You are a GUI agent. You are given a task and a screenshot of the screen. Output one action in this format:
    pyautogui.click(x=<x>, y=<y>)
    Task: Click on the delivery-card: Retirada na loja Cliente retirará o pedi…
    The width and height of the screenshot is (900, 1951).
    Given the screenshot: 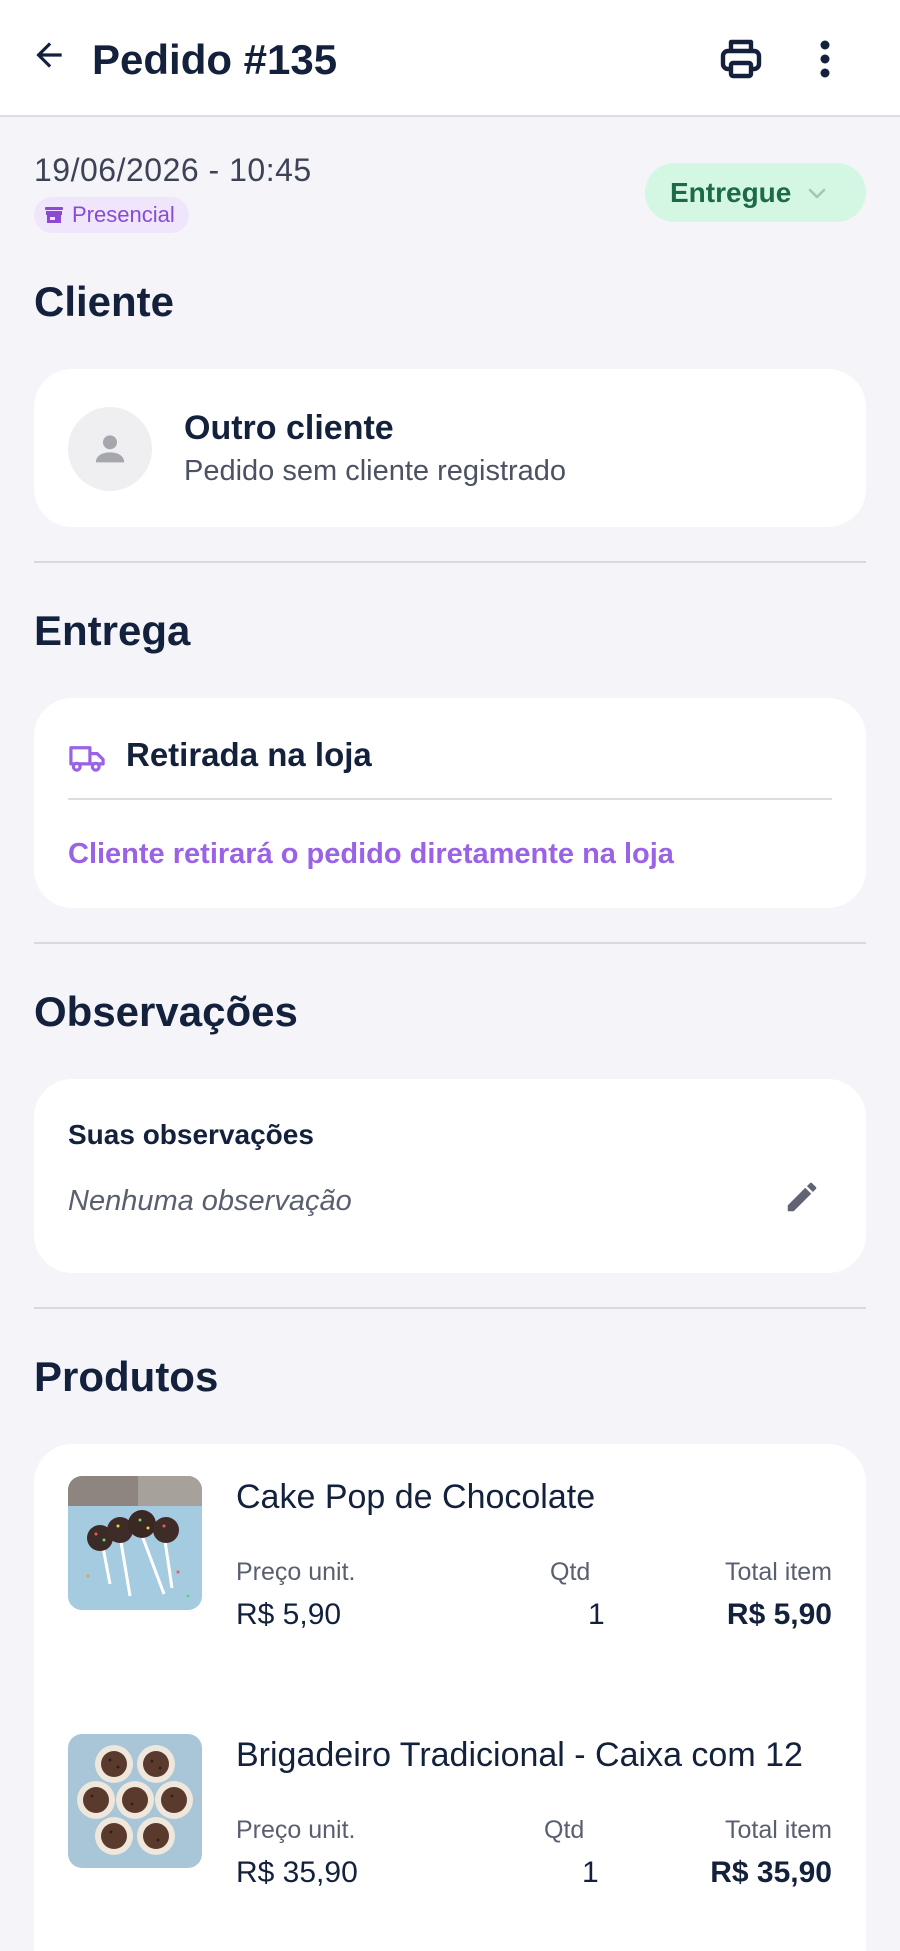 What is the action you would take?
    pyautogui.click(x=450, y=803)
    